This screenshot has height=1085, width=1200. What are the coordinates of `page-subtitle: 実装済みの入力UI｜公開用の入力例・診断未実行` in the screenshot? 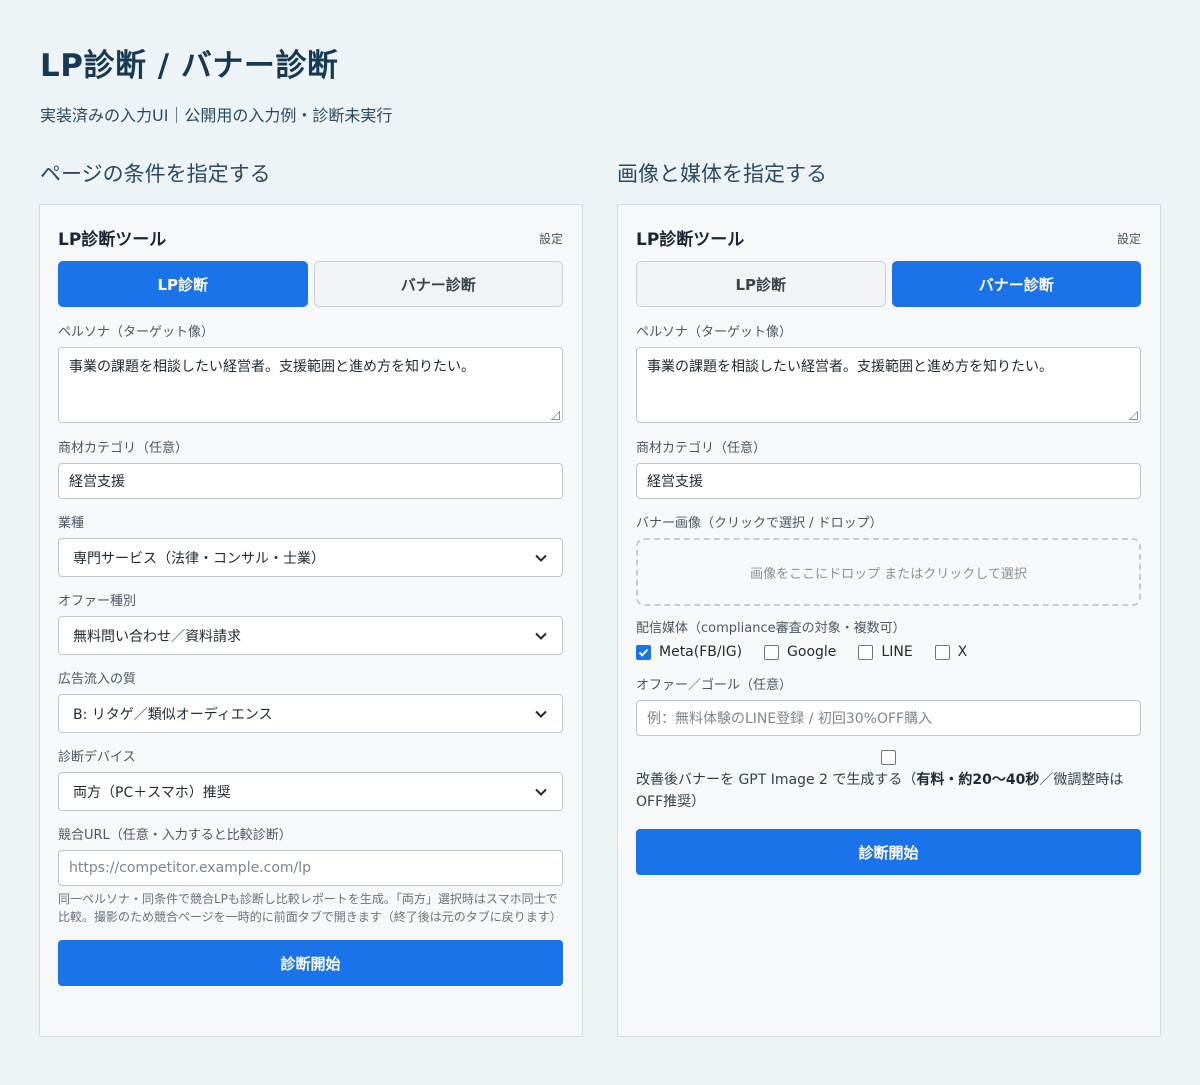 It's located at (216, 115).